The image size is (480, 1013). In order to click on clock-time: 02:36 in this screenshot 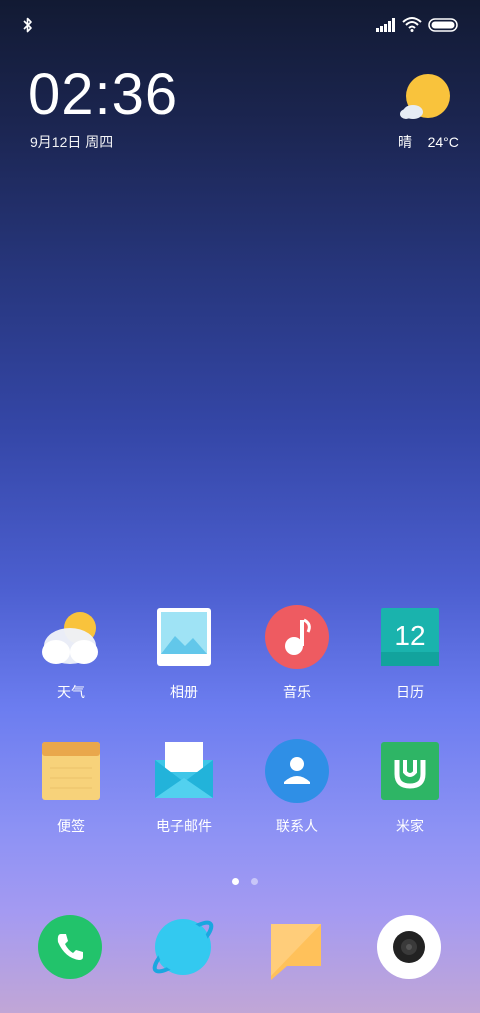, I will do `click(103, 95)`.